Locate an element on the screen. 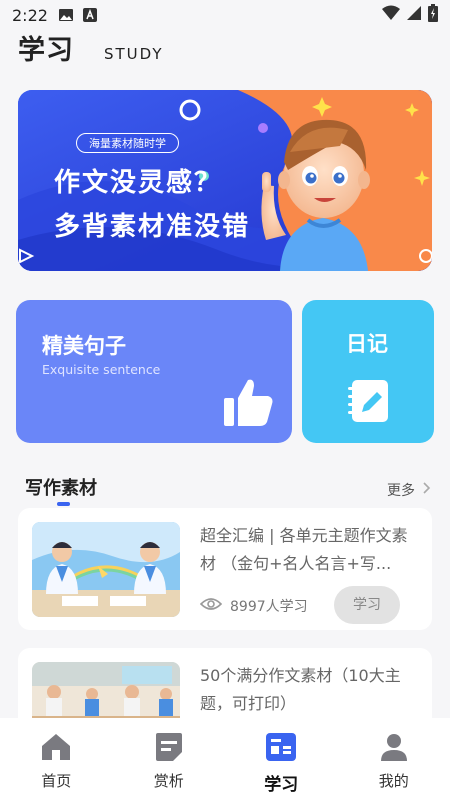 The height and width of the screenshot is (800, 450). page-header: 学习 STUDY is located at coordinates (91, 47).